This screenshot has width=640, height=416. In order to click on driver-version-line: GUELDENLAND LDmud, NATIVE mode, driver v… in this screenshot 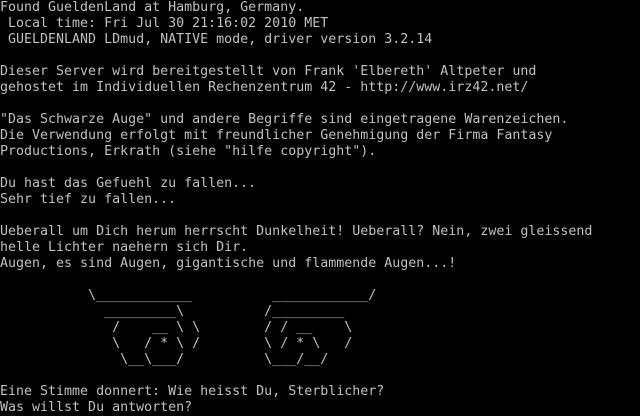, I will do `click(216, 39)`.